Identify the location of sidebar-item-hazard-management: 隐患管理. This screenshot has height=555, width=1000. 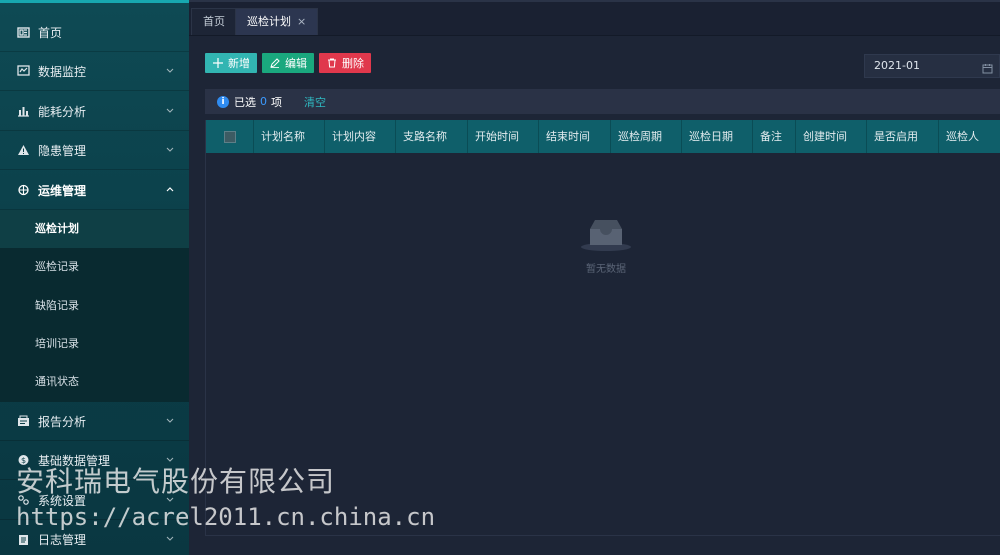
(94, 150).